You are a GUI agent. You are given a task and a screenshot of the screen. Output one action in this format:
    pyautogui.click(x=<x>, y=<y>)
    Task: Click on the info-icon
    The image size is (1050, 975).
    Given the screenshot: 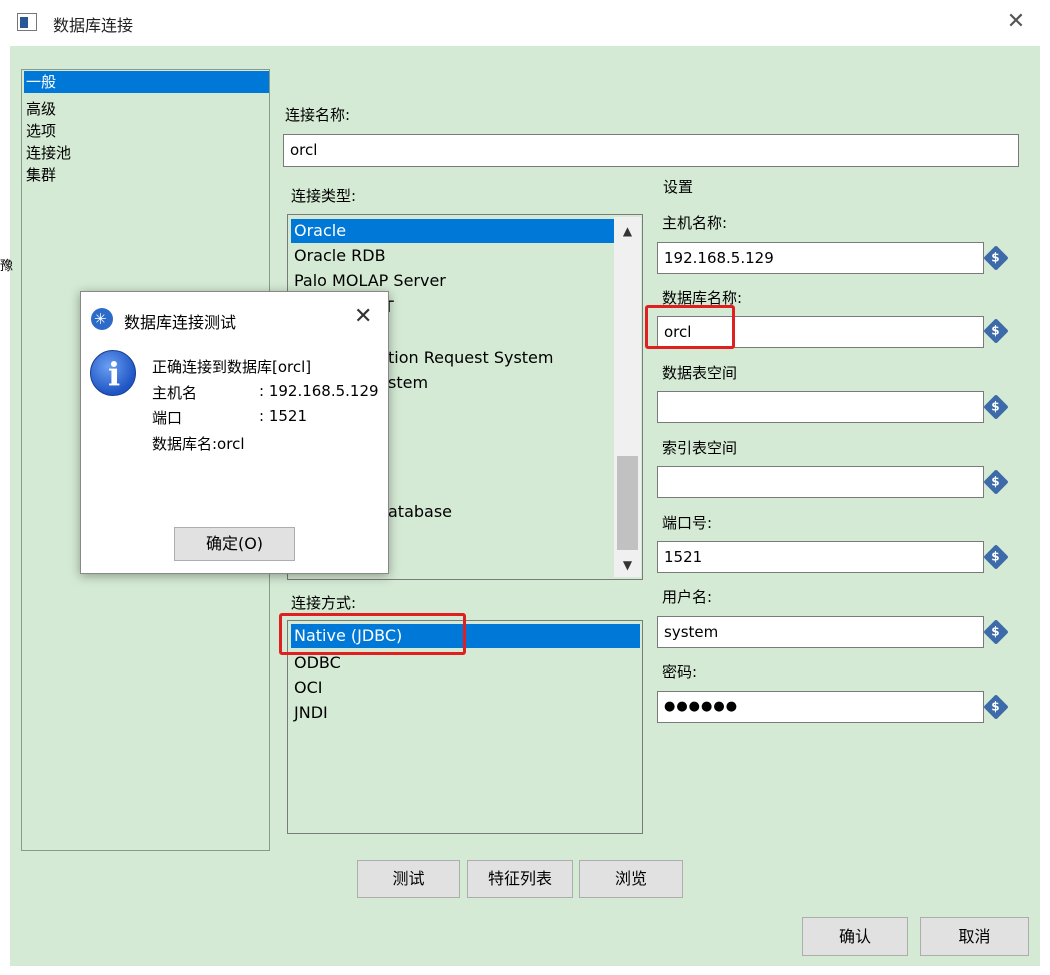 What is the action you would take?
    pyautogui.click(x=113, y=373)
    